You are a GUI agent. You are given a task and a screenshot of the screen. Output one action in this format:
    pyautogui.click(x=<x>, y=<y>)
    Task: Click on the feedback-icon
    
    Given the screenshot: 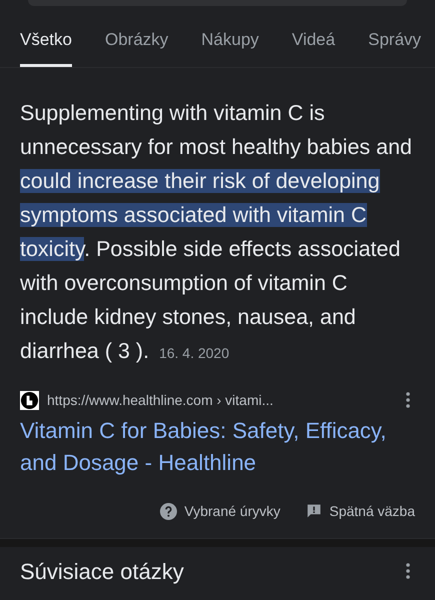 What is the action you would take?
    pyautogui.click(x=314, y=511)
    